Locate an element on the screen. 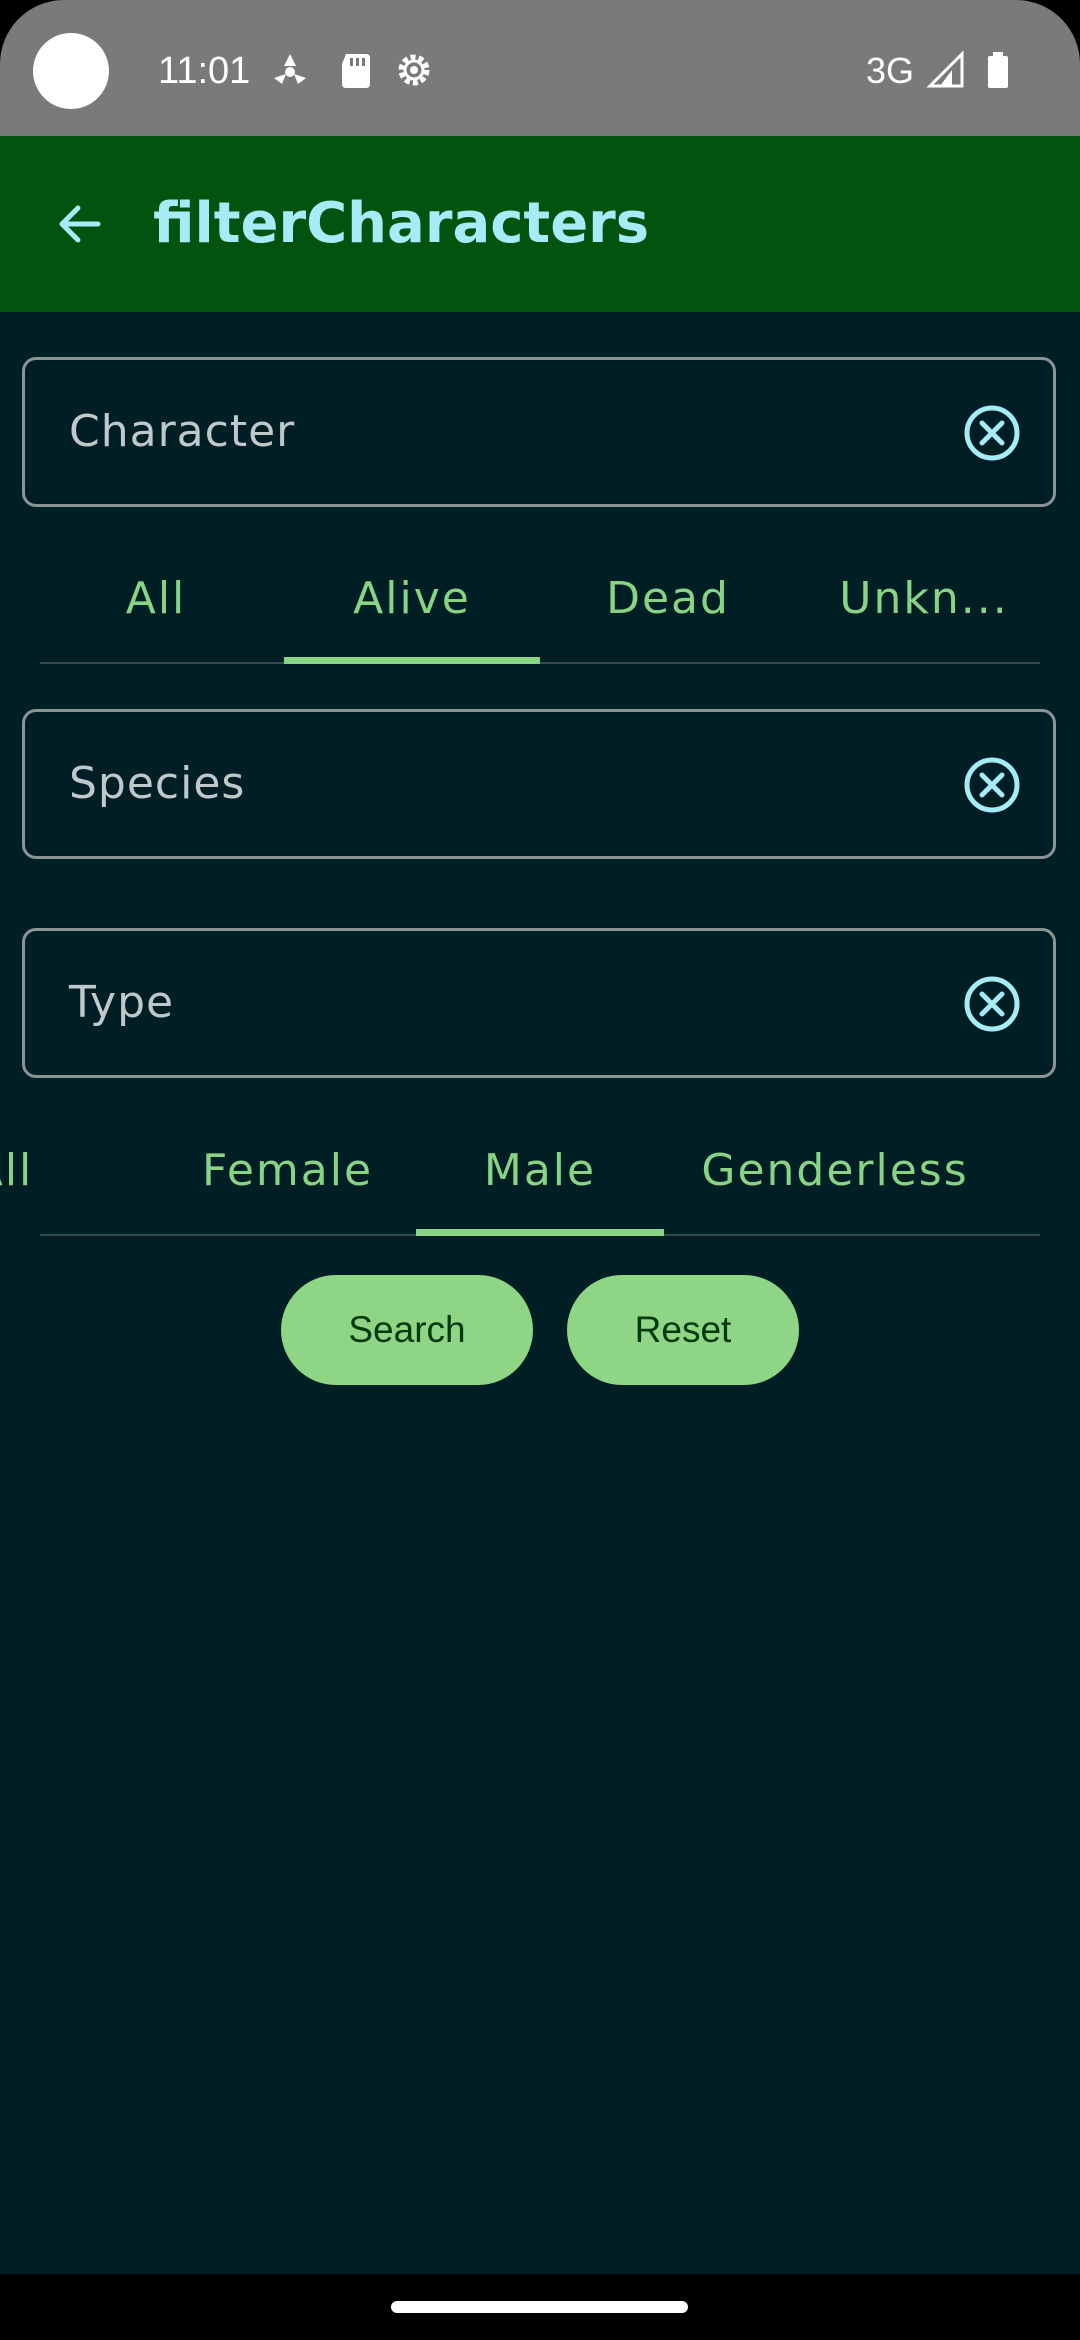 This screenshot has height=2340, width=1080. network-type: 3G is located at coordinates (890, 70).